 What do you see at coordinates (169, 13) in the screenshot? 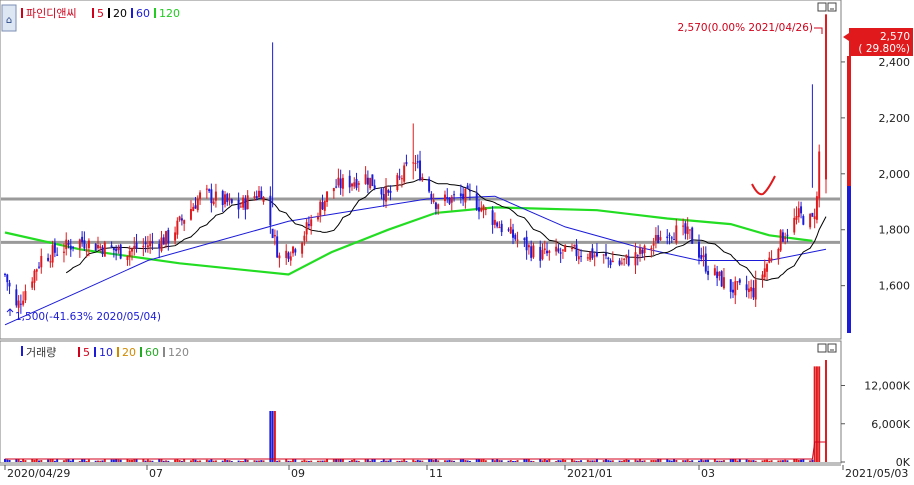
I see `legend-ma-120: 120` at bounding box center [169, 13].